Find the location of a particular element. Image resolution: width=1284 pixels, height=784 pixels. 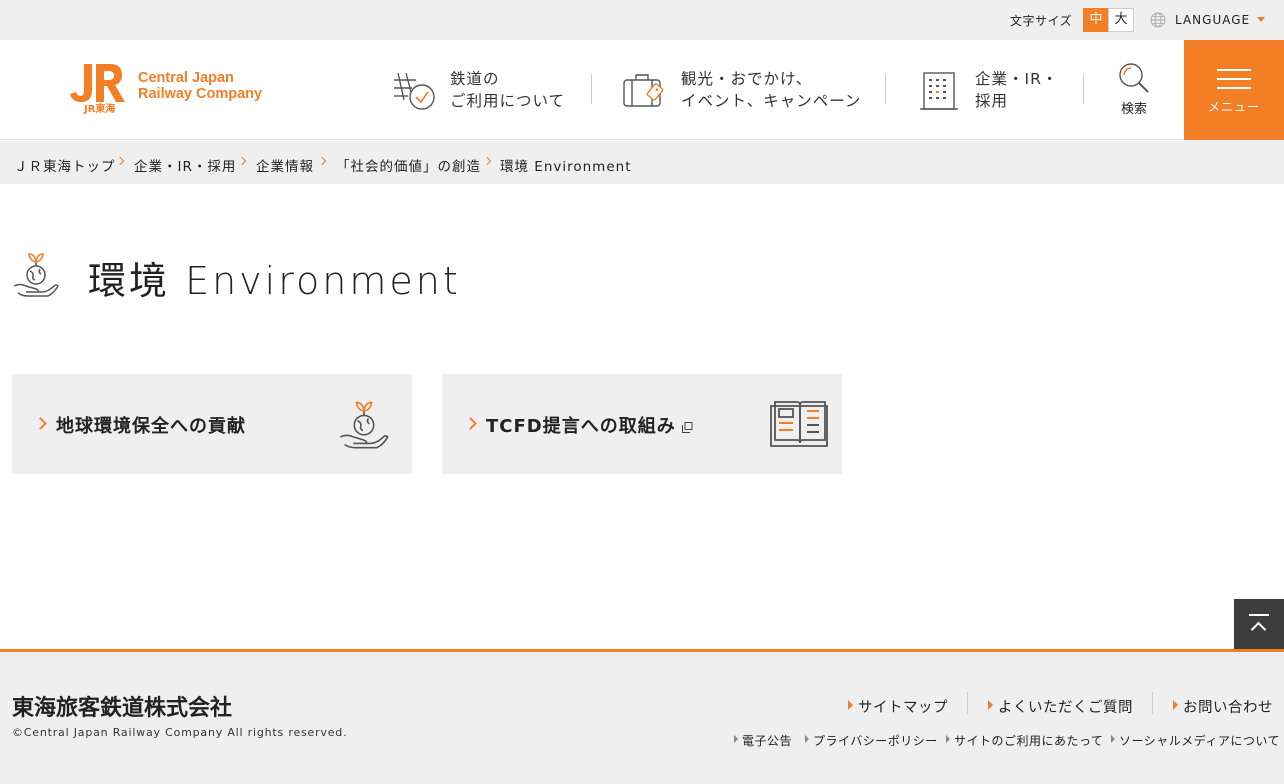

hamburger-icon is located at coordinates (1234, 79).